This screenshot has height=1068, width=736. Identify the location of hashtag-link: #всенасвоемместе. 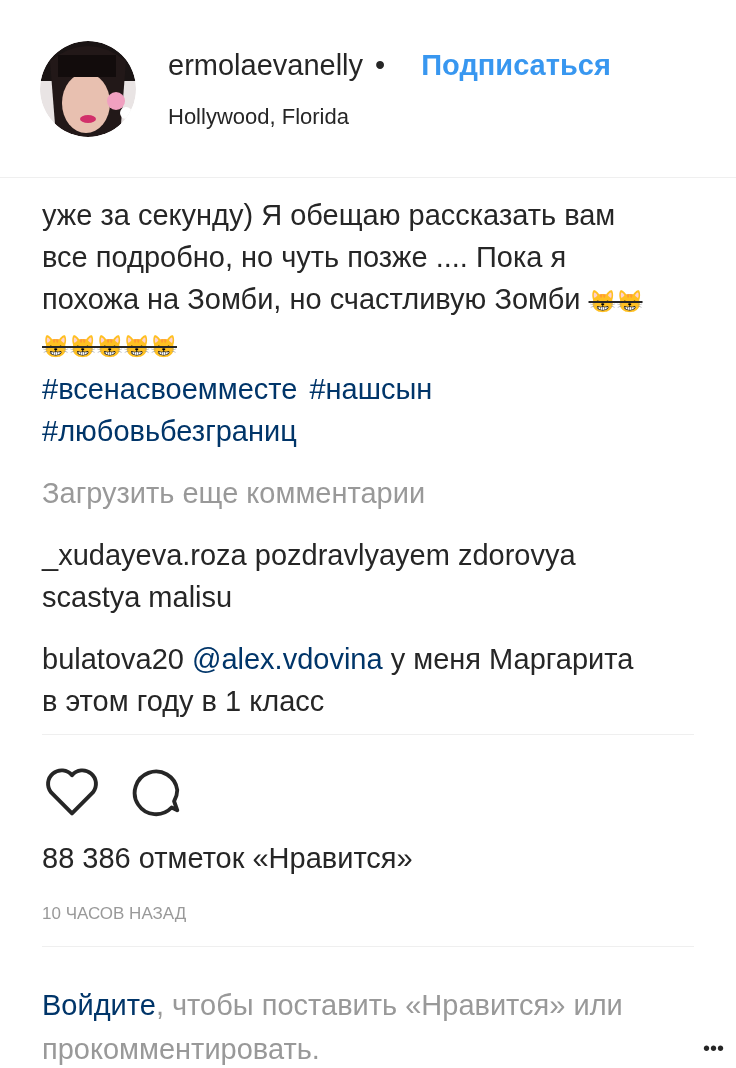
(170, 389).